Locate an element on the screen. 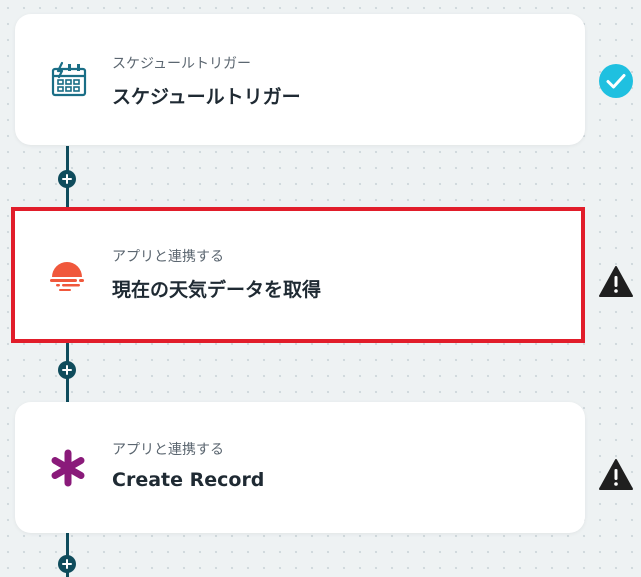  step-title: 現在の天気データを取得 is located at coordinates (217, 290).